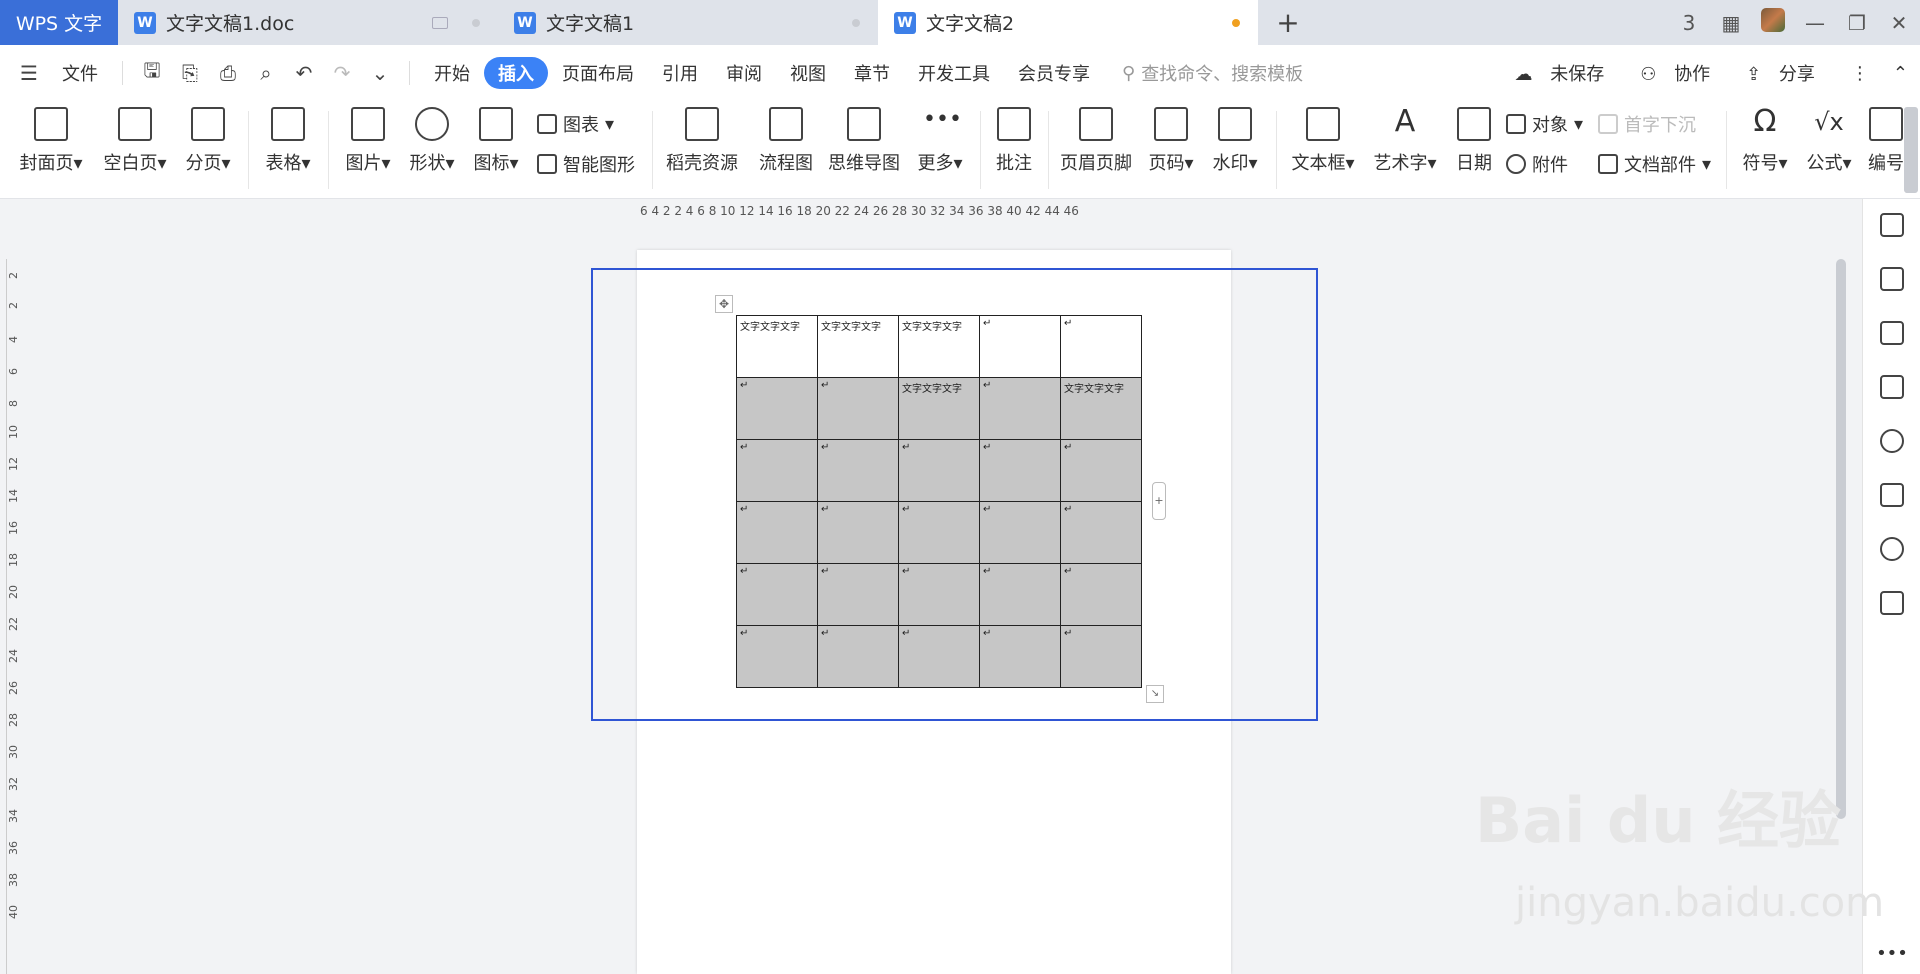  Describe the element at coordinates (786, 141) in the screenshot. I see `flowchart-button: 流程图` at that location.